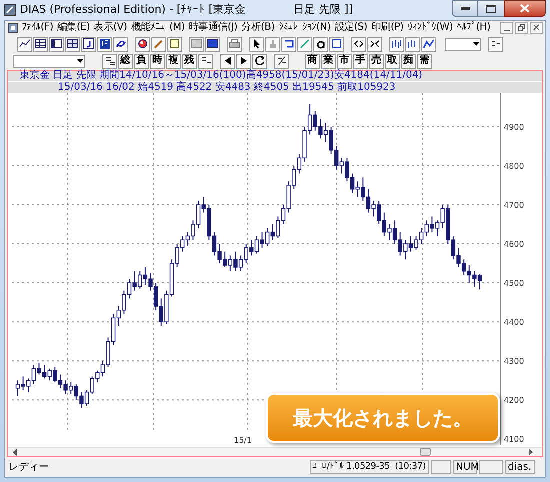  I want to click on swirl-button, so click(120, 44).